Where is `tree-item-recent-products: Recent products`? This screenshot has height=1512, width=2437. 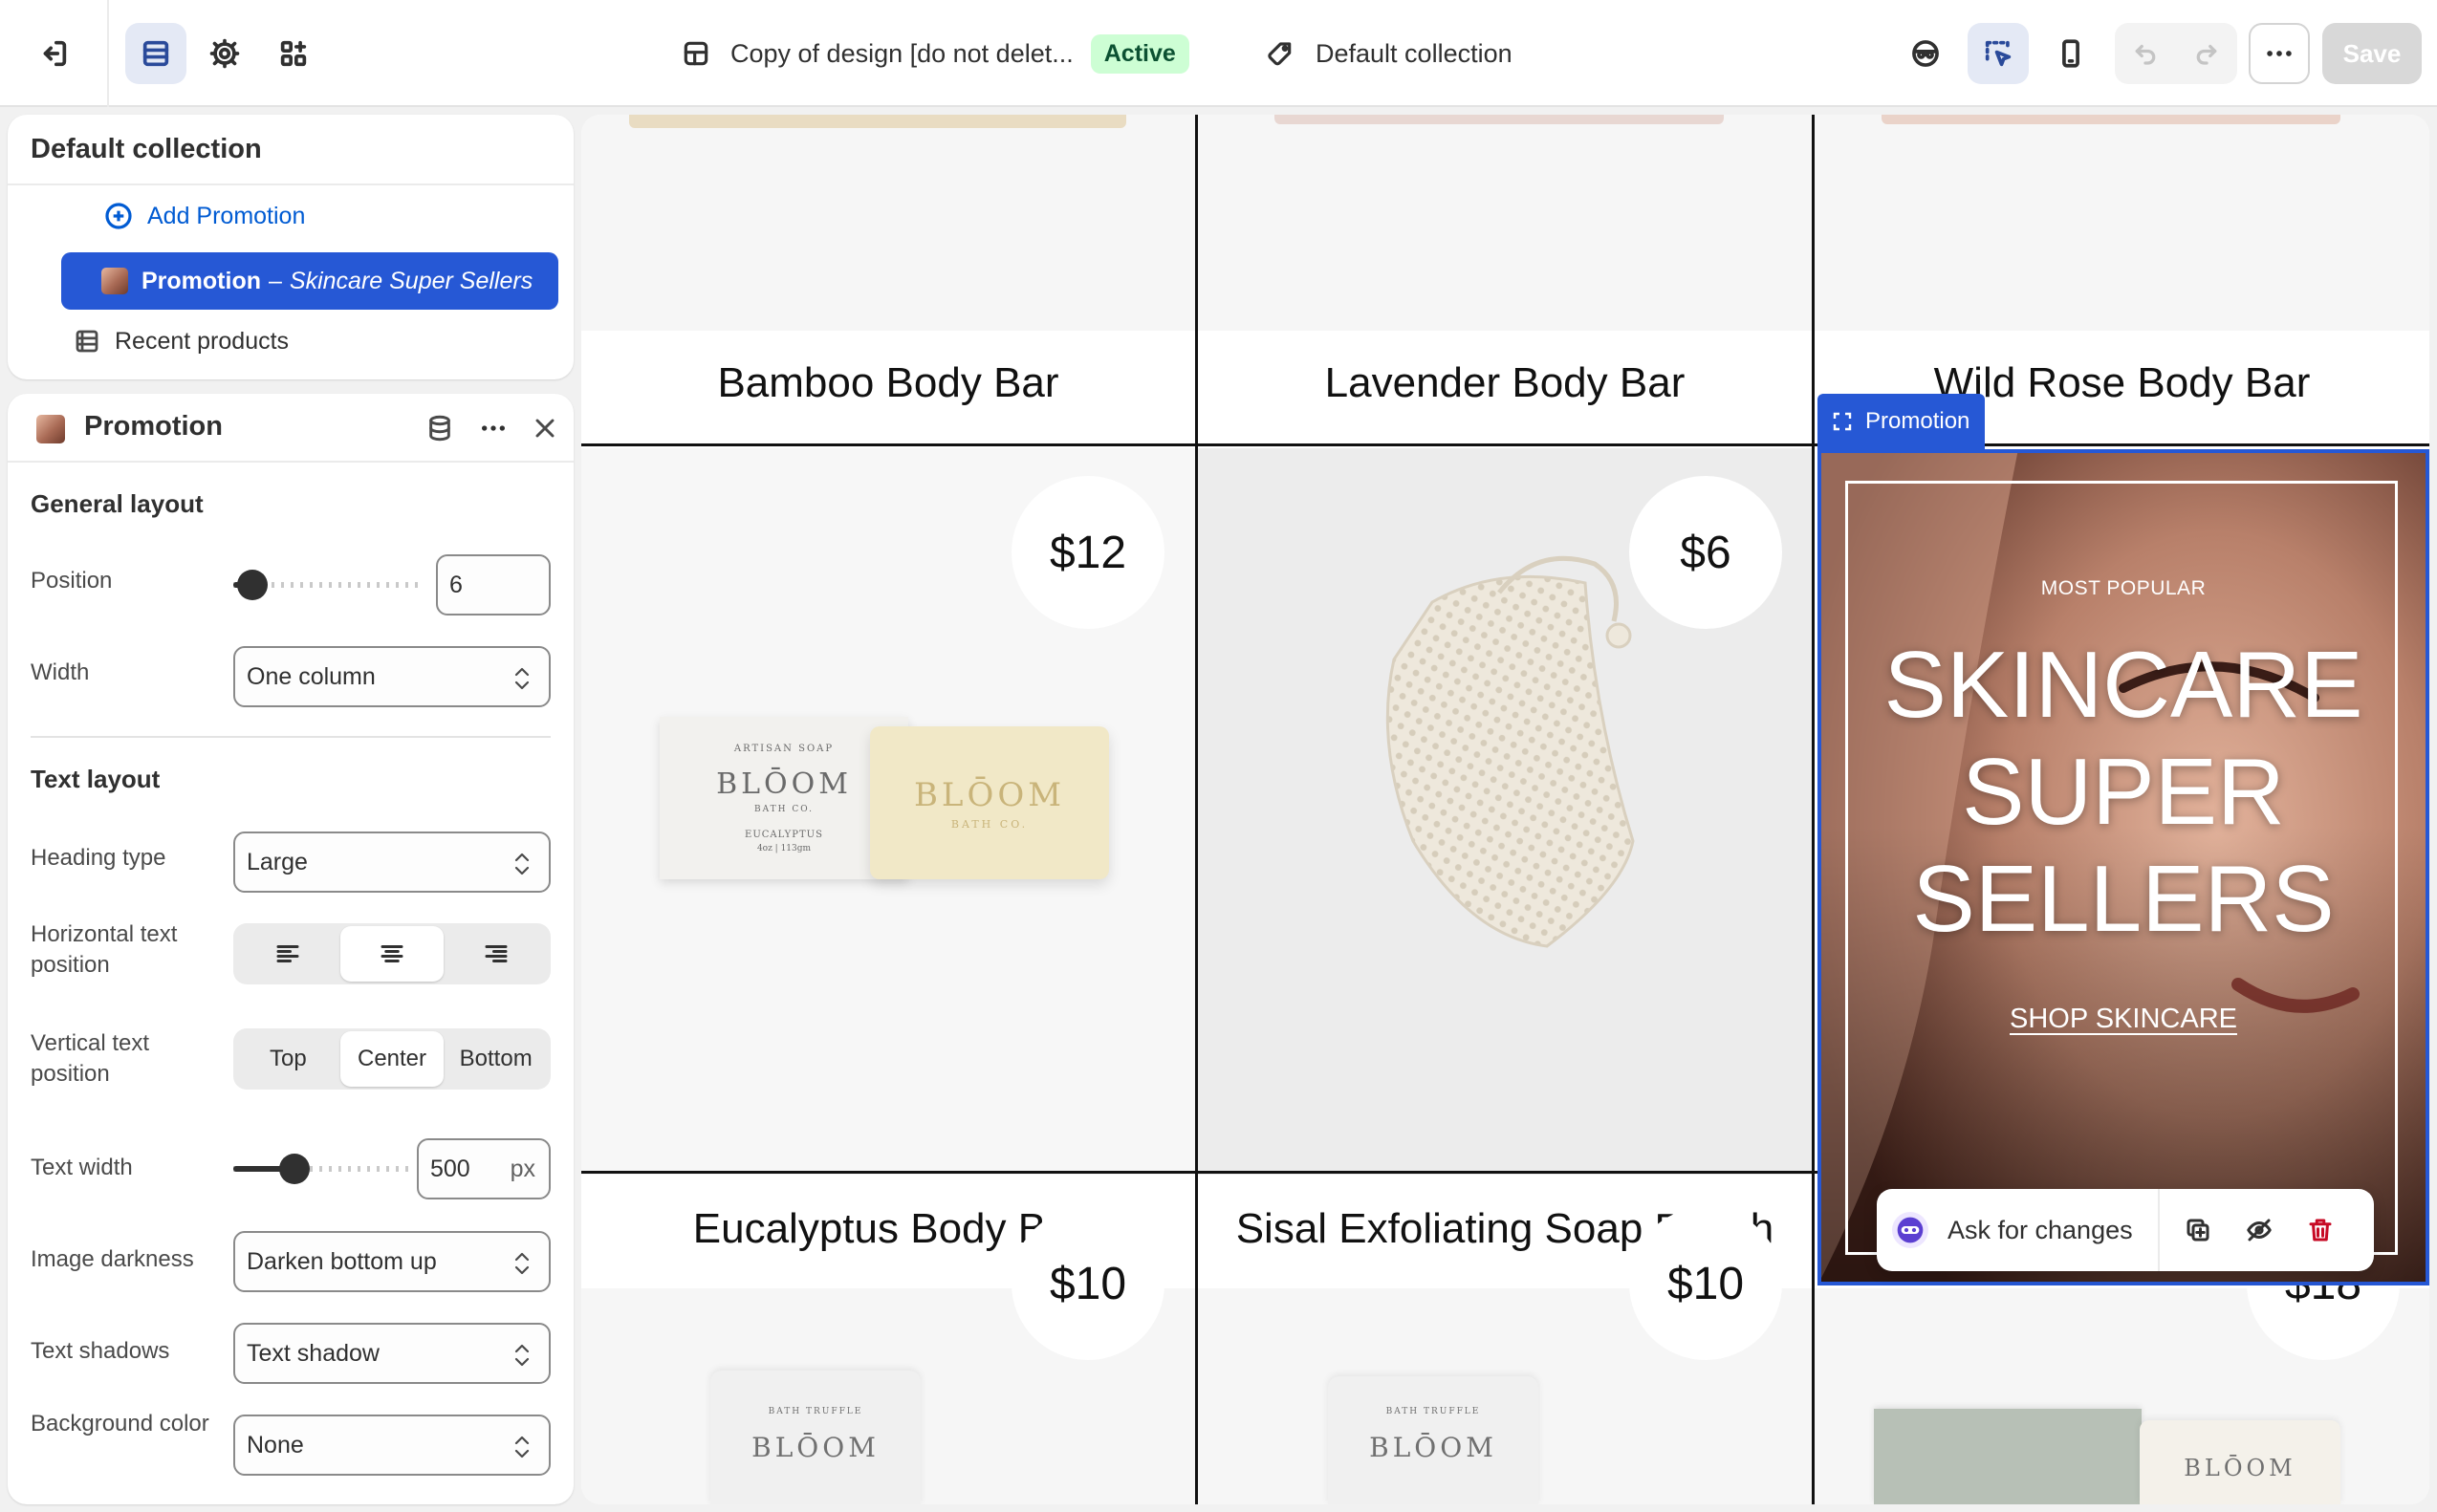 tree-item-recent-products: Recent products is located at coordinates (181, 341).